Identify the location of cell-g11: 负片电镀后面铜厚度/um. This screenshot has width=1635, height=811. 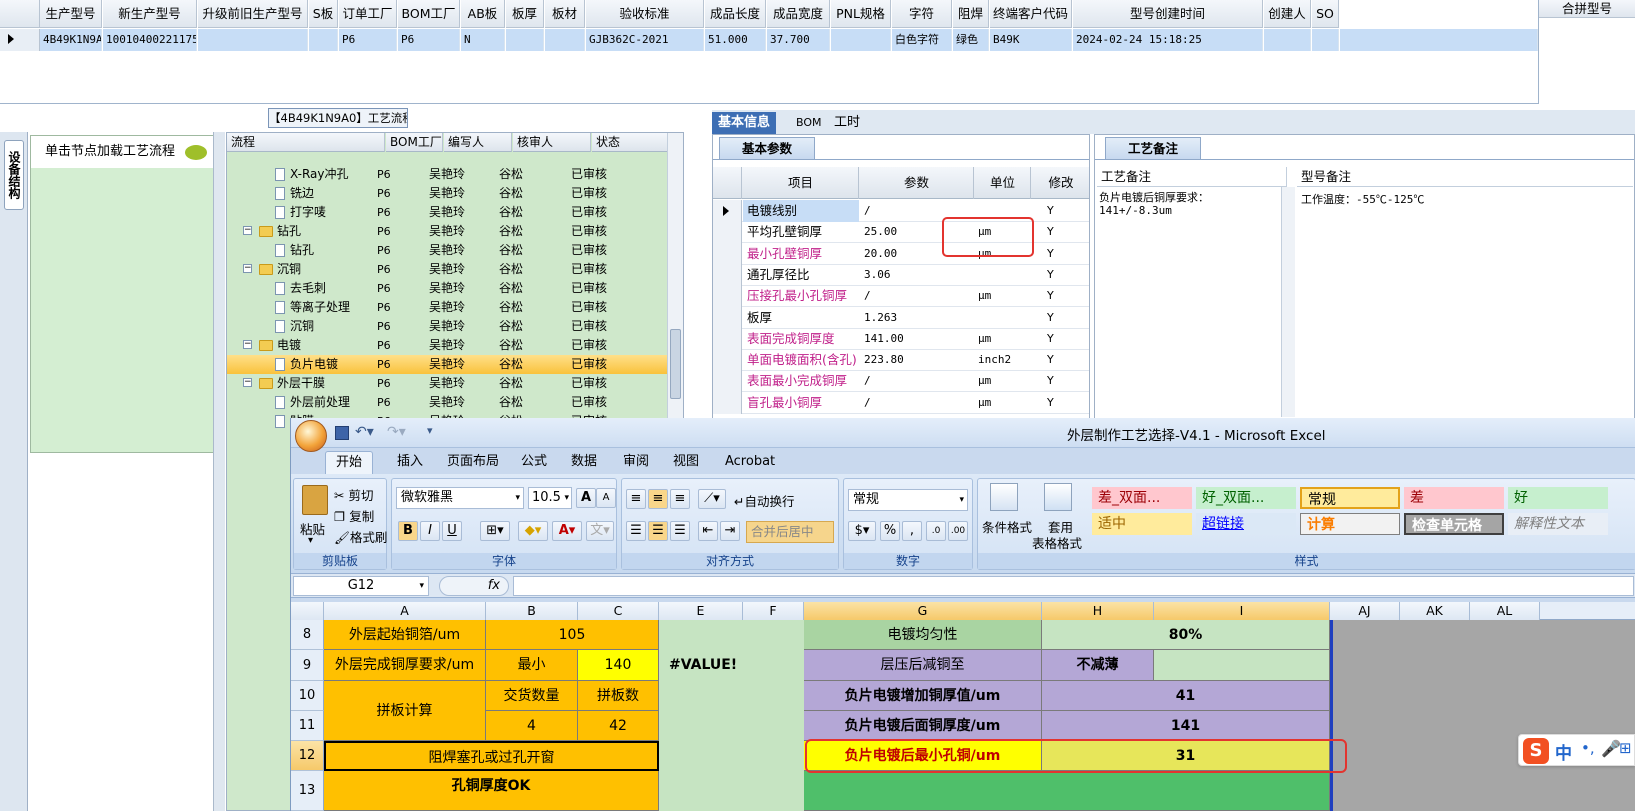
(923, 726).